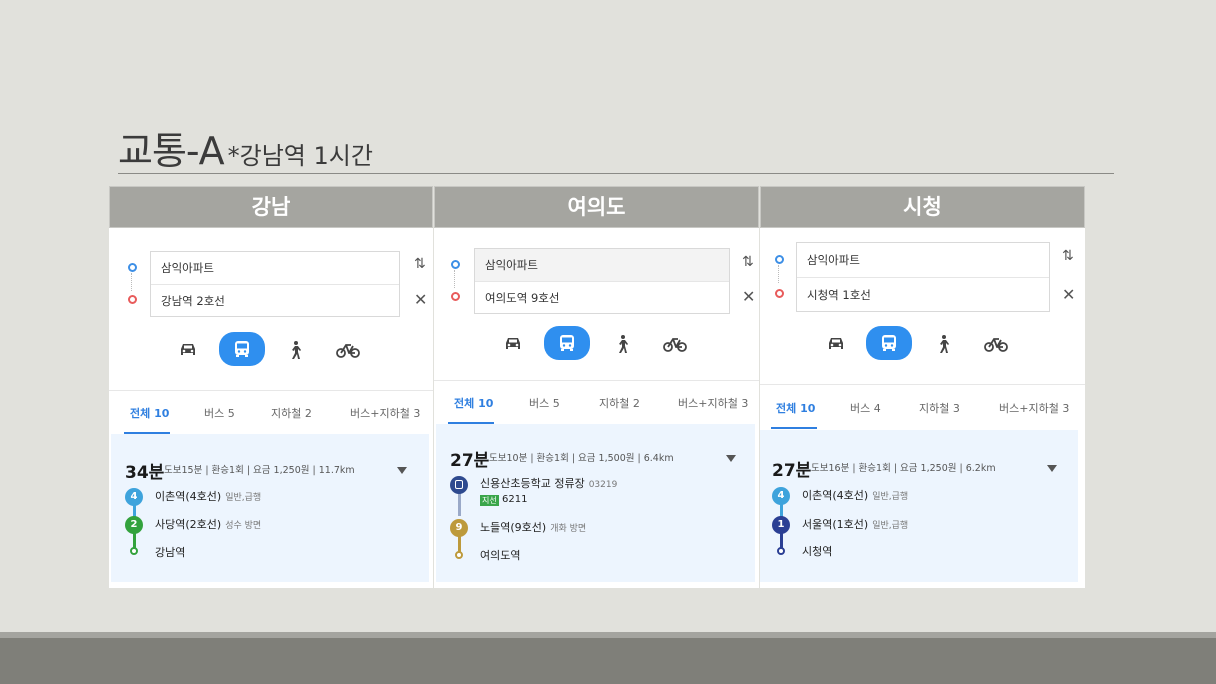  What do you see at coordinates (794, 428) in the screenshot?
I see `active-tab-indicator` at bounding box center [794, 428].